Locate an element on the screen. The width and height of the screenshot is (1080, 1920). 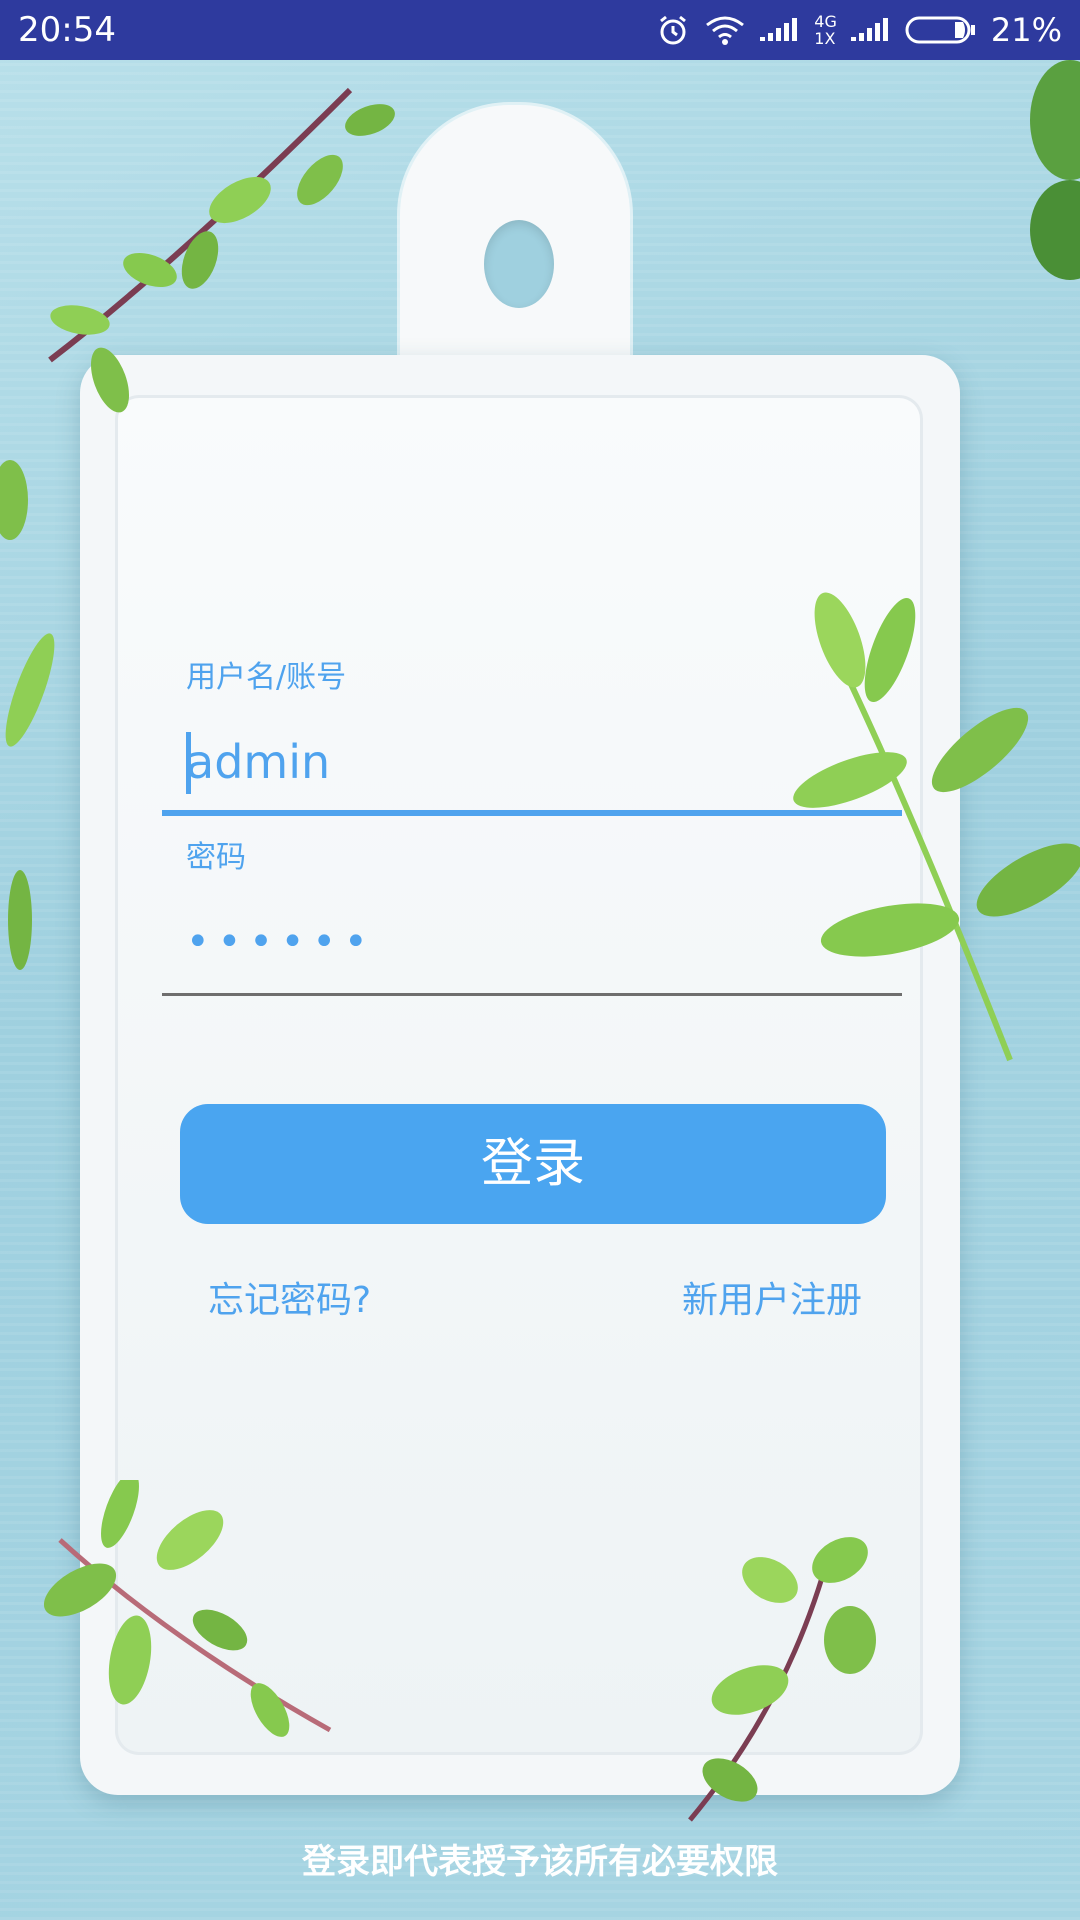
mint-leaves-left-icon is located at coordinates (27, 715).